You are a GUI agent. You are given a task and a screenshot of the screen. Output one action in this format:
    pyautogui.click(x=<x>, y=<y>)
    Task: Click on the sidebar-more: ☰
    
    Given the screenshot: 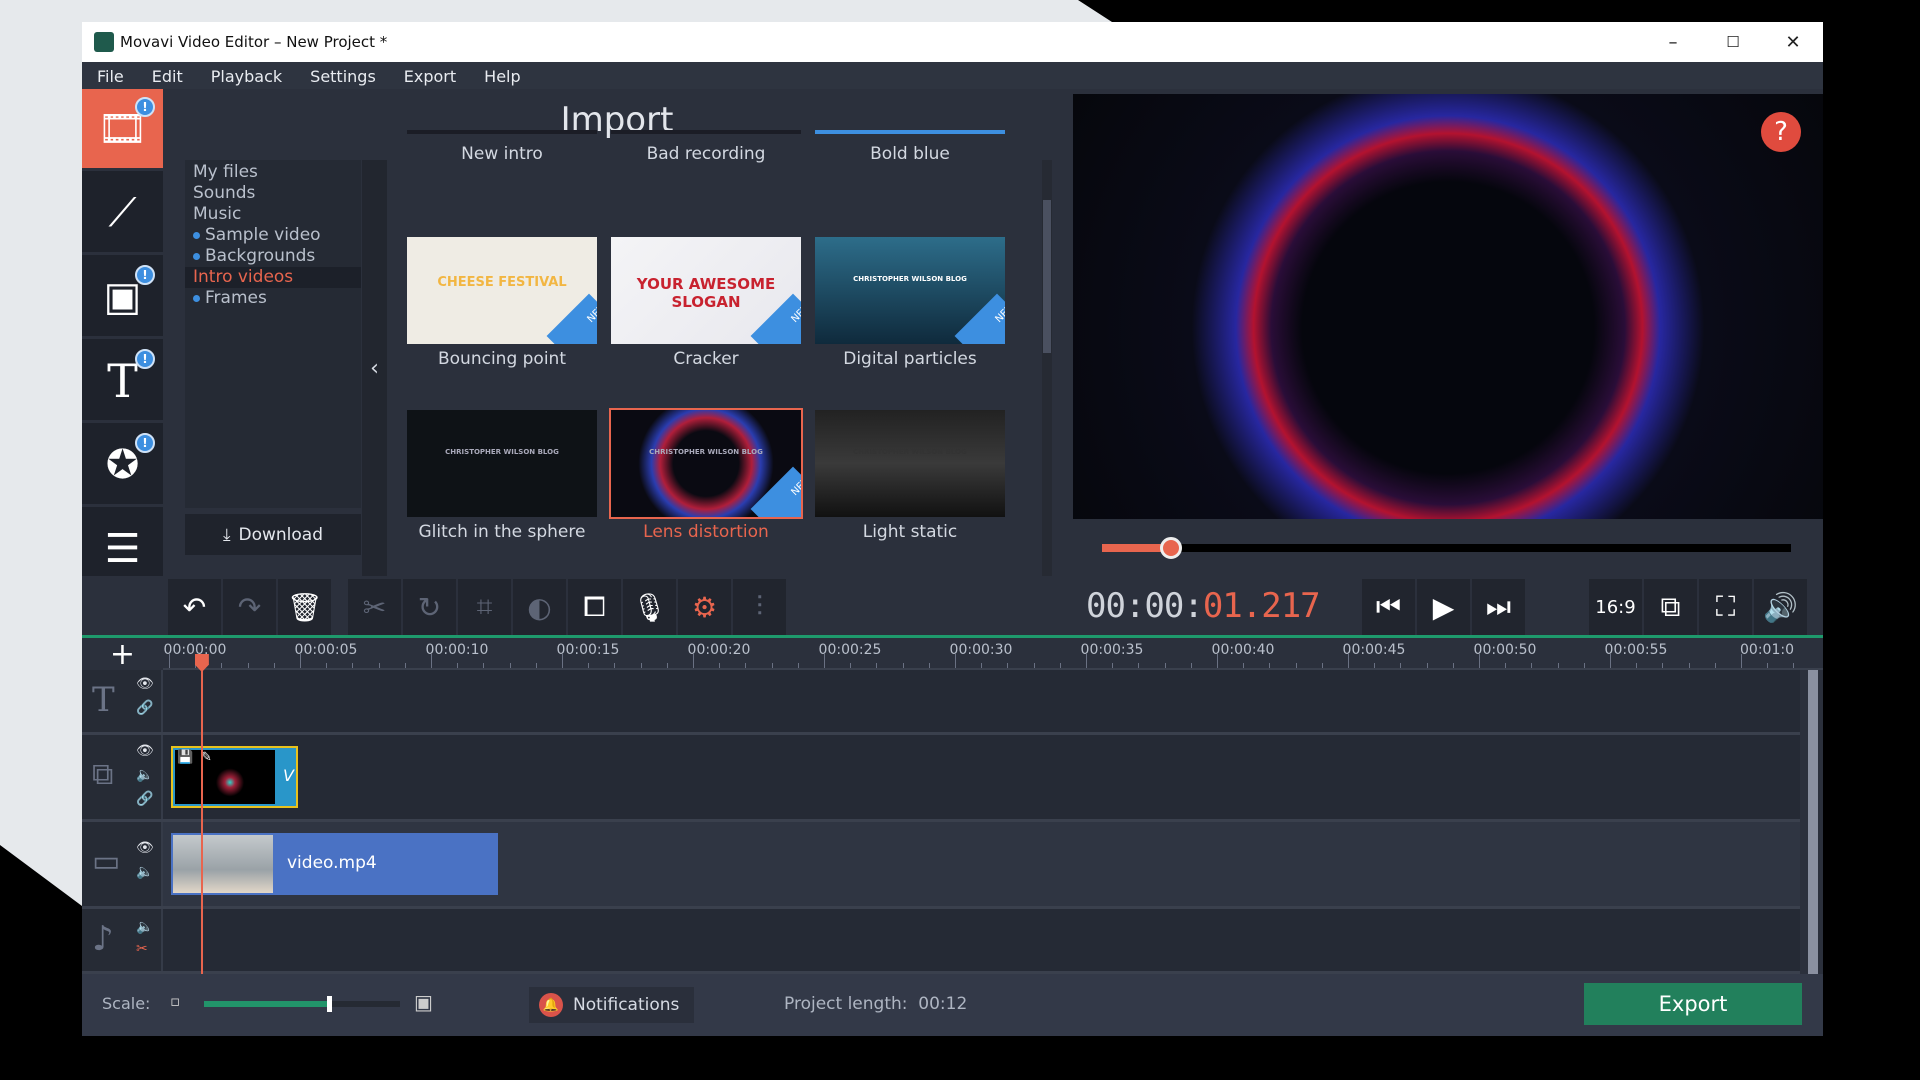 What is the action you would take?
    pyautogui.click(x=122, y=550)
    